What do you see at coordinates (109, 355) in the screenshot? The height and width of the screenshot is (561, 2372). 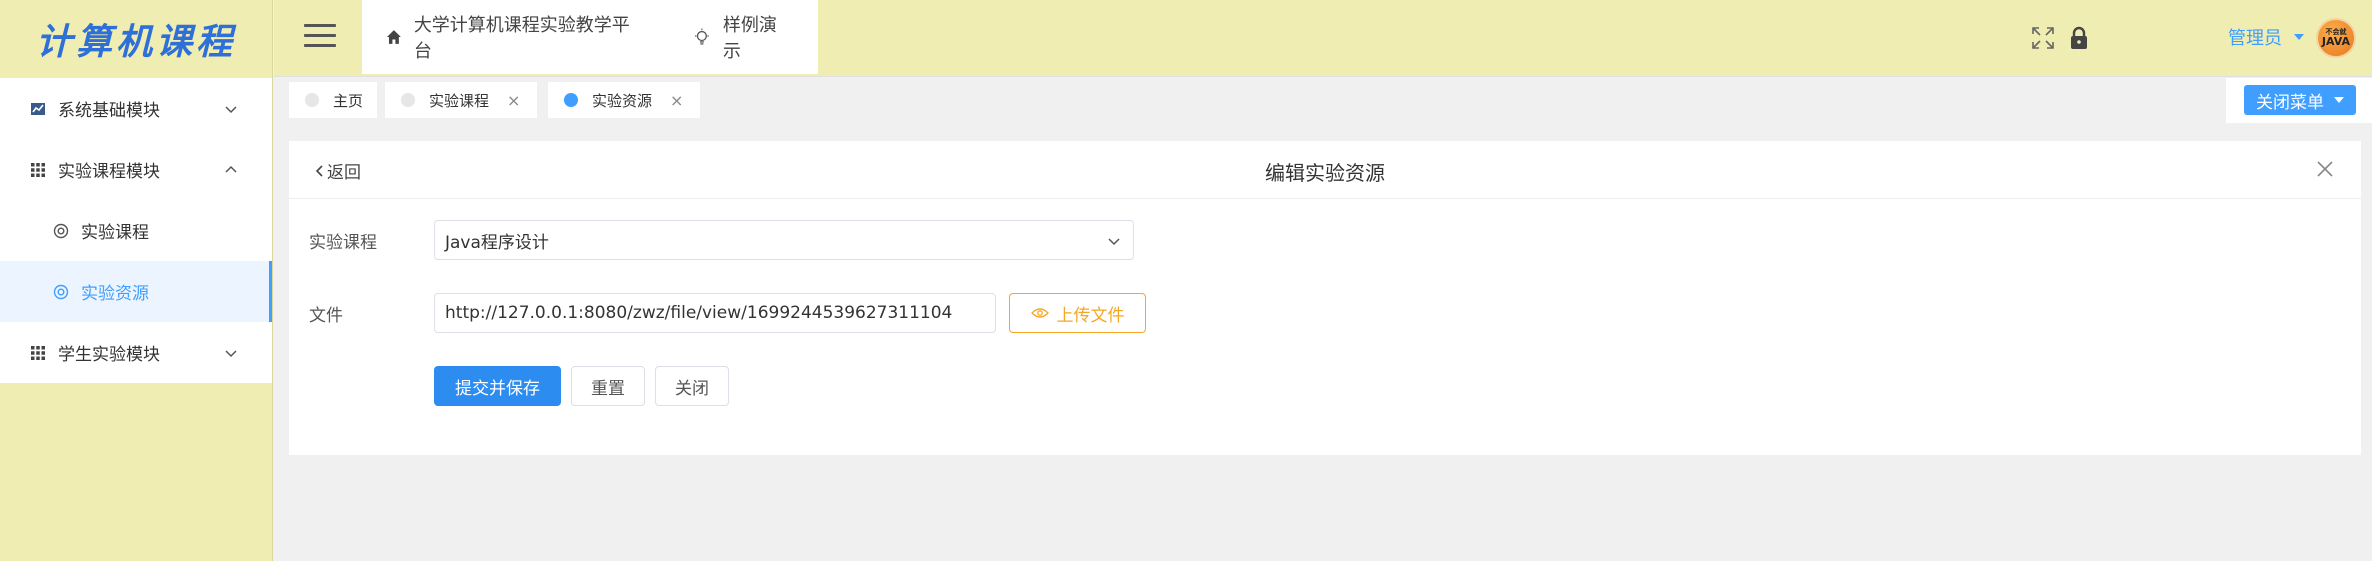 I see `sidebar-item-label: 学生实验模块` at bounding box center [109, 355].